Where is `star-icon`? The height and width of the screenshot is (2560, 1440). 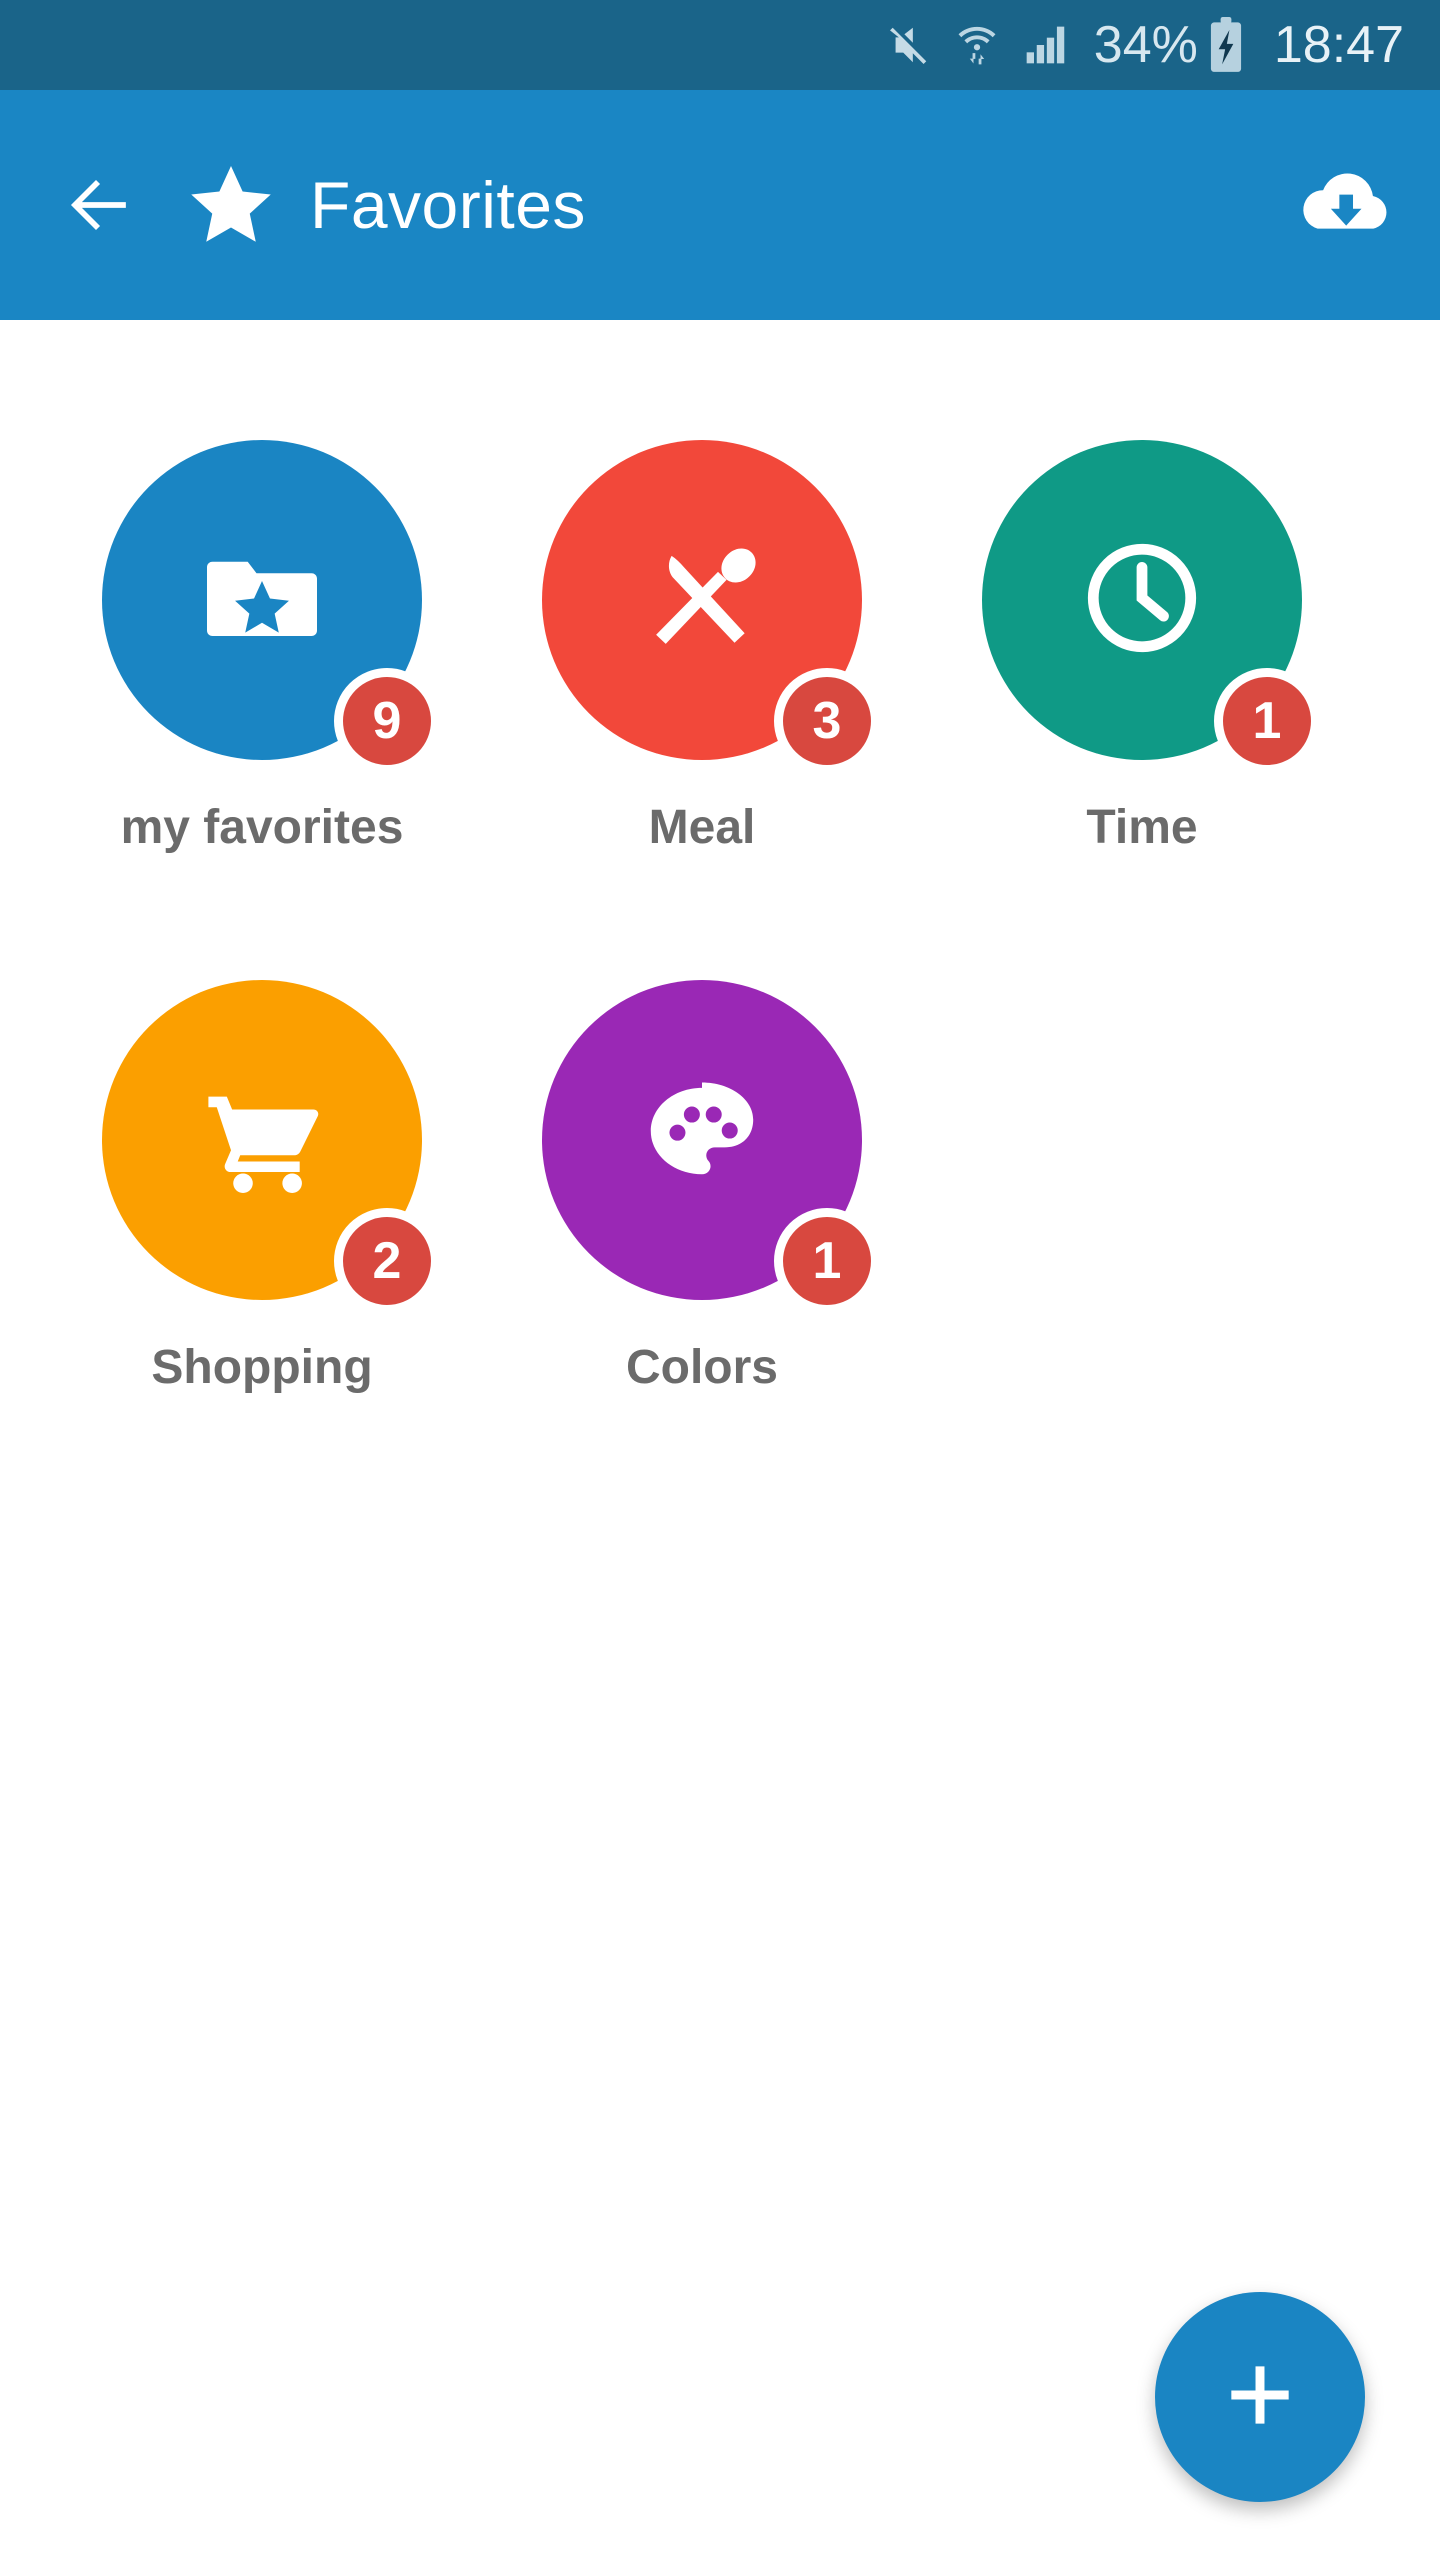
star-icon is located at coordinates (231, 205).